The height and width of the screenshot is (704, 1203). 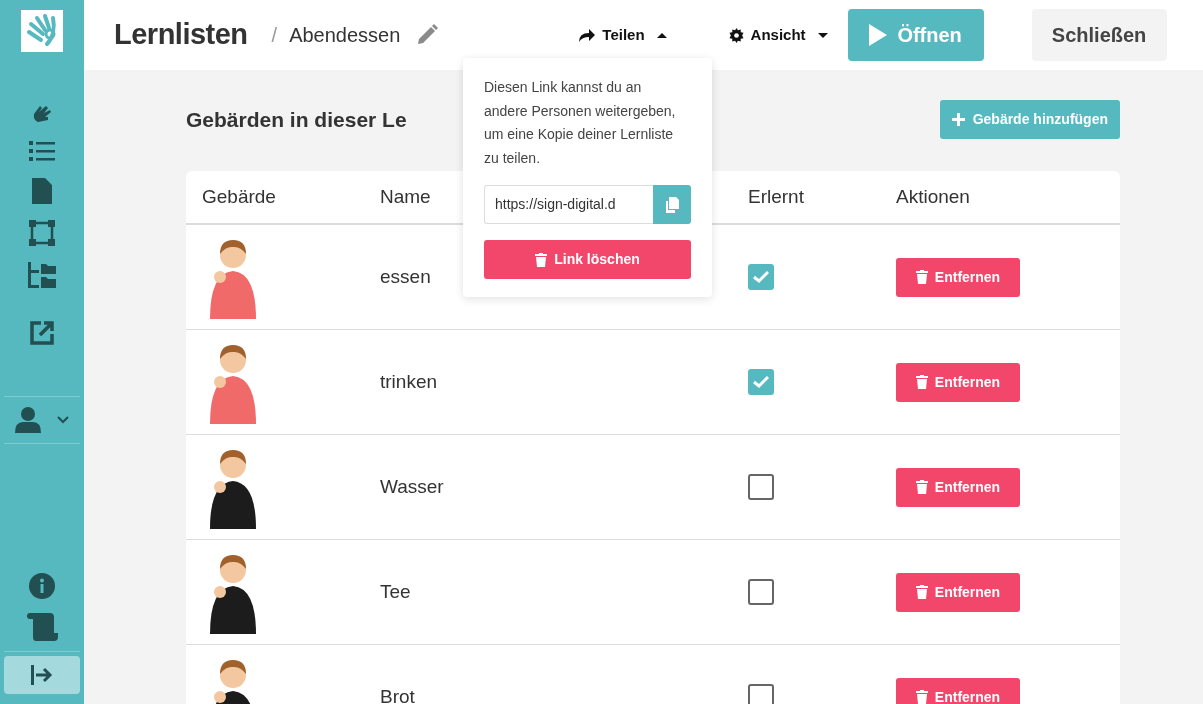 What do you see at coordinates (42, 333) in the screenshot?
I see `external-link-icon` at bounding box center [42, 333].